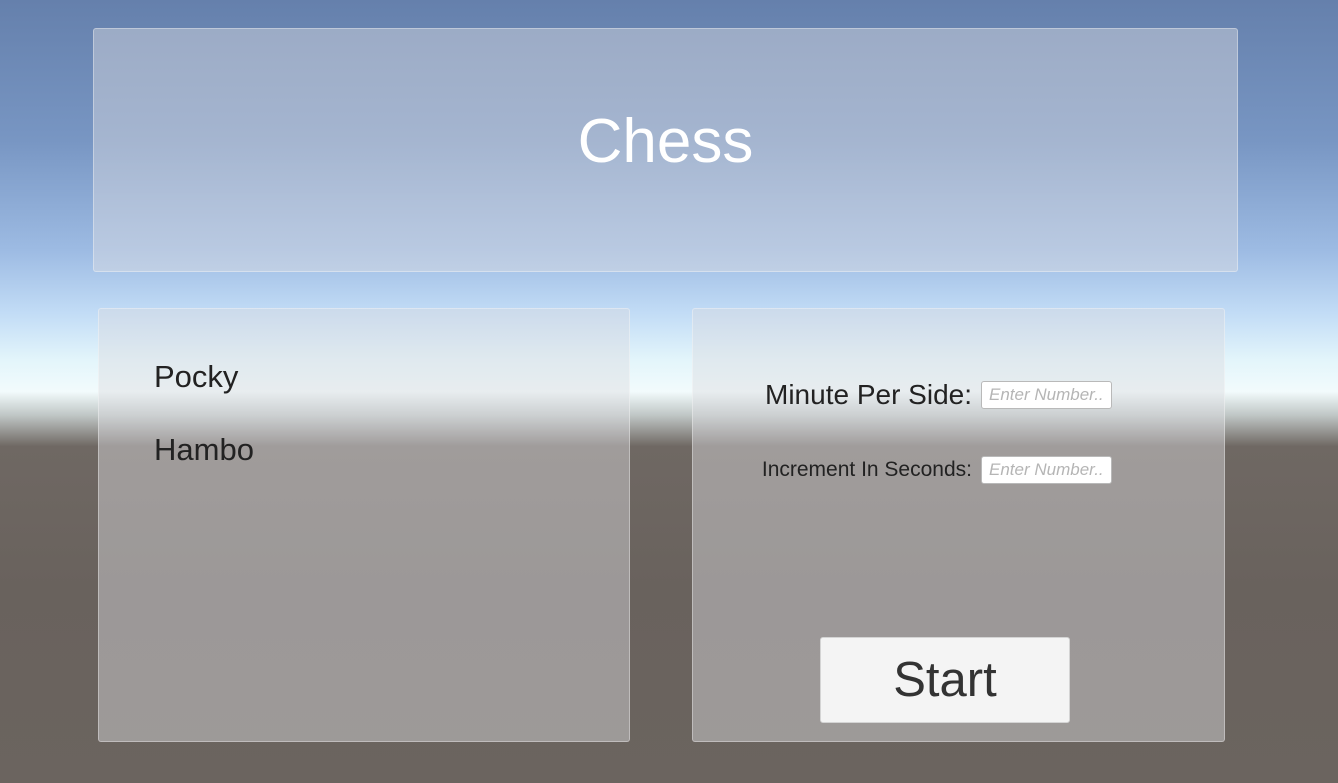  Describe the element at coordinates (204, 450) in the screenshot. I see `player-name: Hambo` at that location.